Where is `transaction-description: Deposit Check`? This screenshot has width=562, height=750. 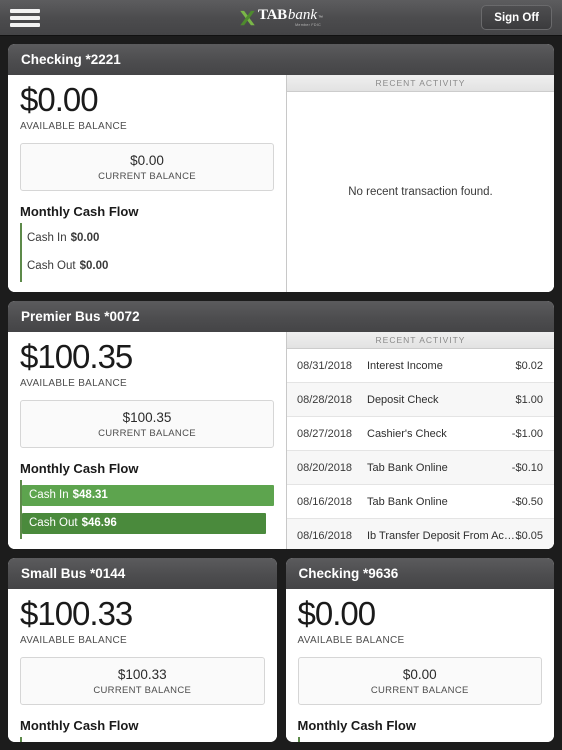 transaction-description: Deposit Check is located at coordinates (403, 399).